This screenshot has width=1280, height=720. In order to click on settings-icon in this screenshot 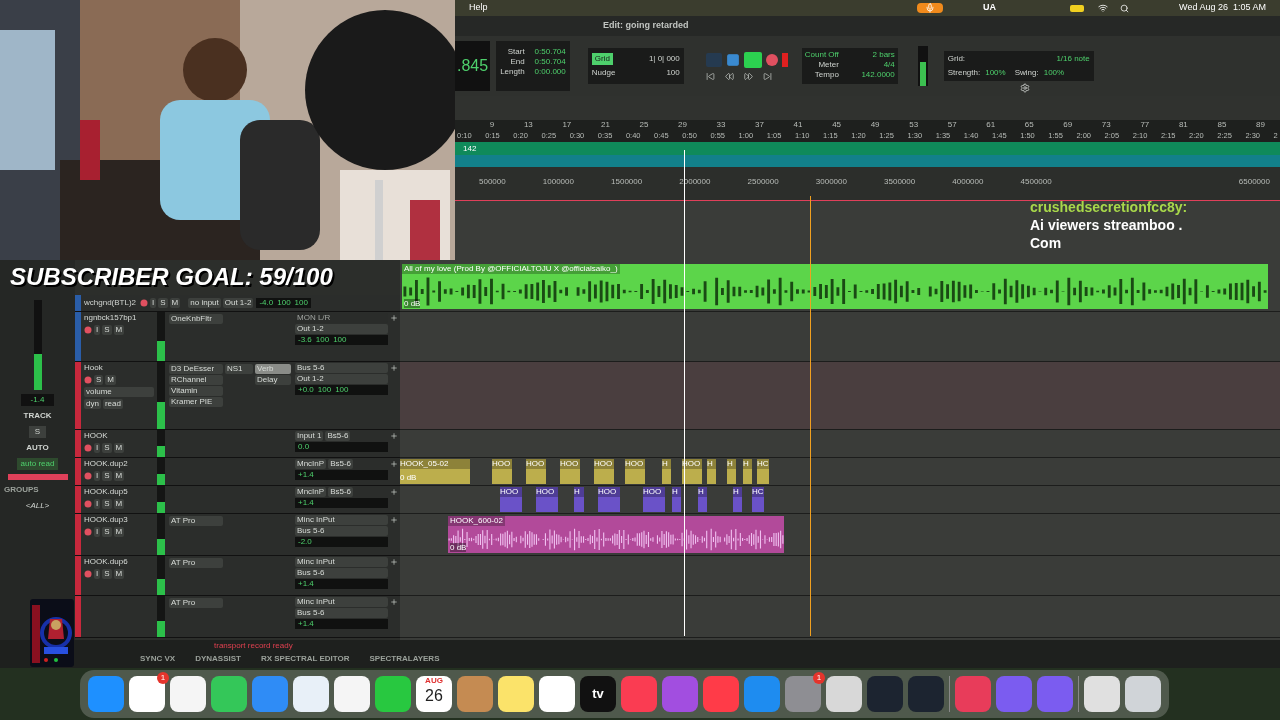, I will do `click(1024, 88)`.